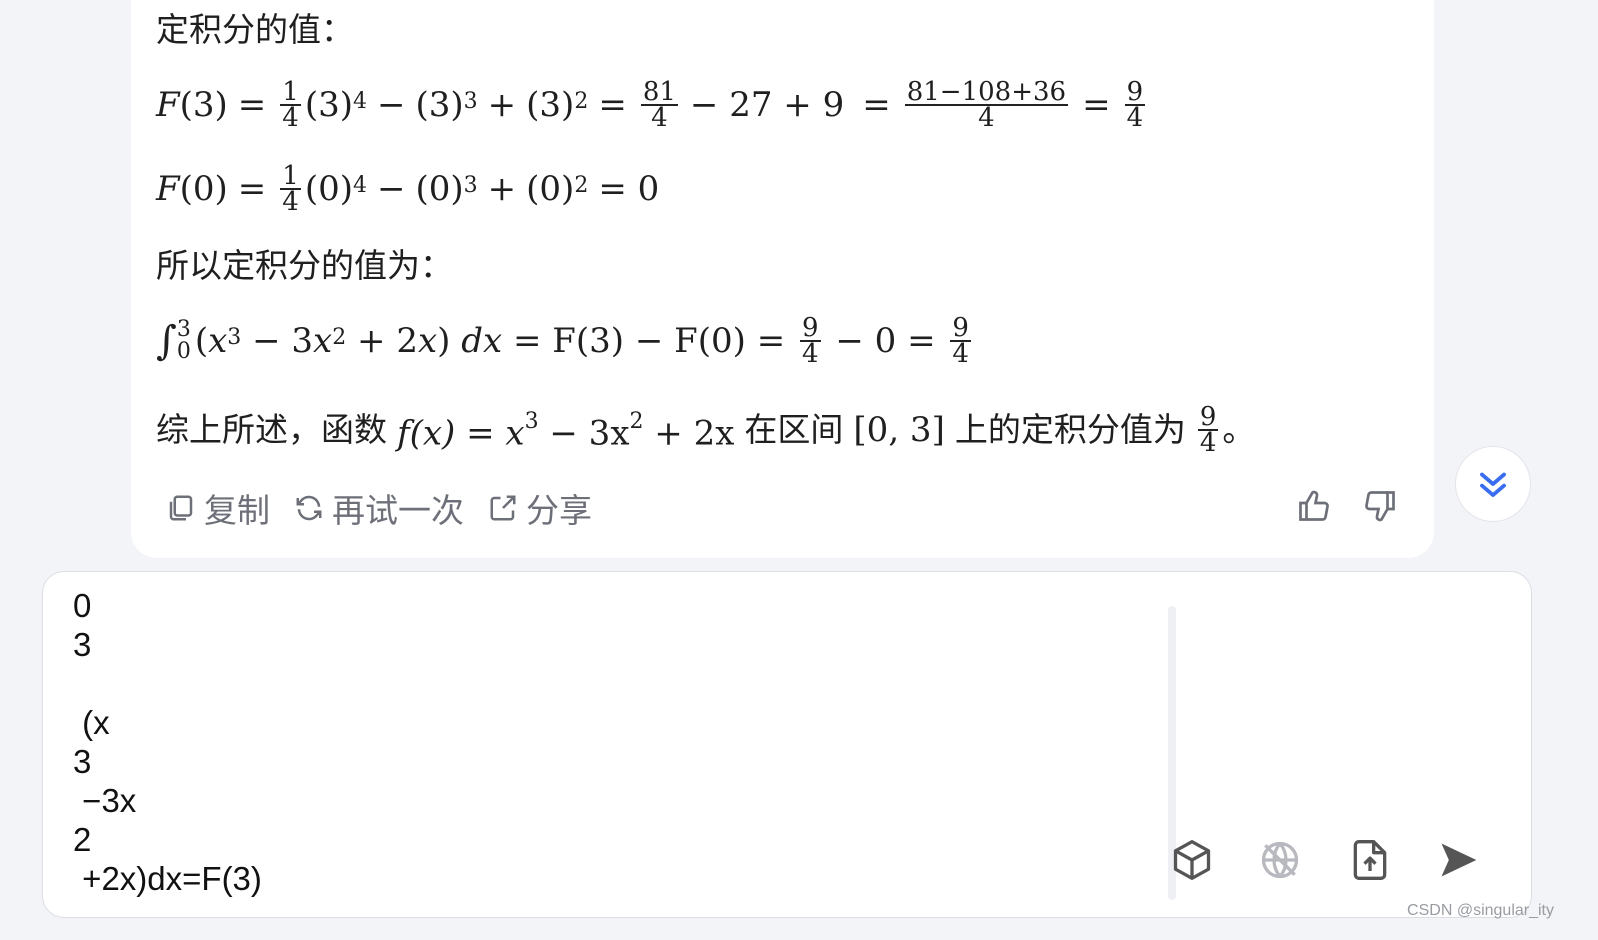  What do you see at coordinates (309, 508) in the screenshot?
I see `refresh-icon` at bounding box center [309, 508].